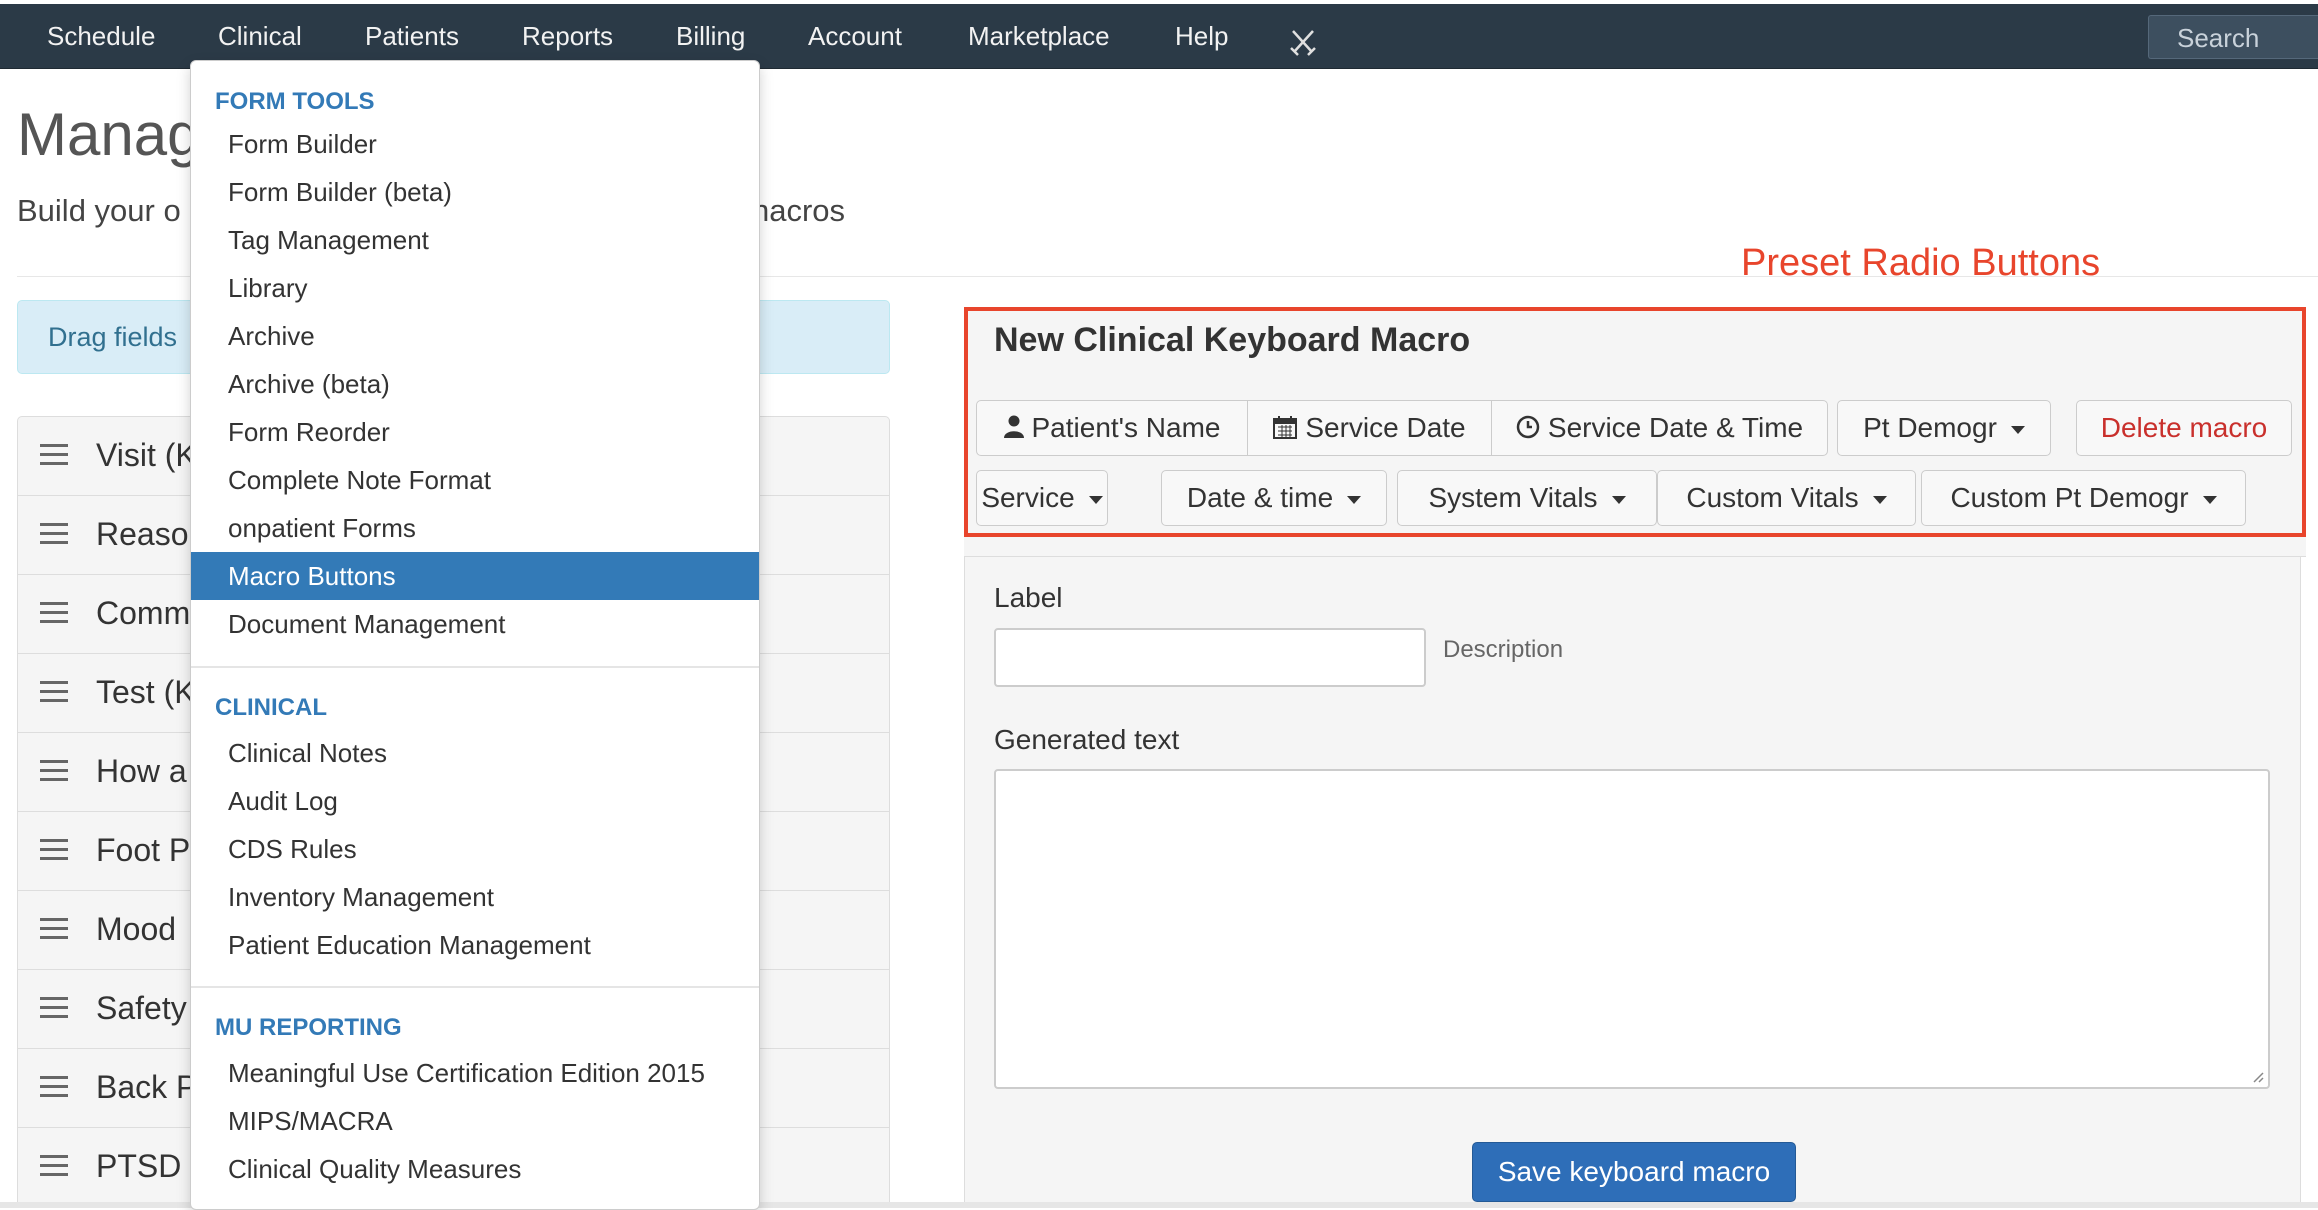 The height and width of the screenshot is (1210, 2318). Describe the element at coordinates (141, 1008) in the screenshot. I see `field-label: Safety` at that location.